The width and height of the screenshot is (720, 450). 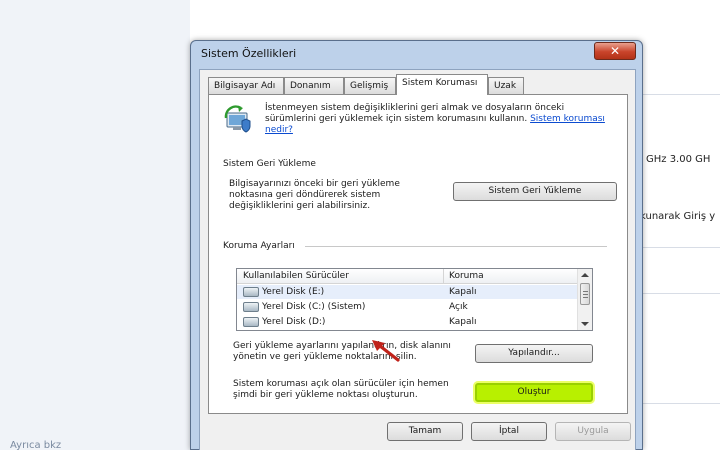 What do you see at coordinates (314, 85) in the screenshot?
I see `tab-hardware: Donanım` at bounding box center [314, 85].